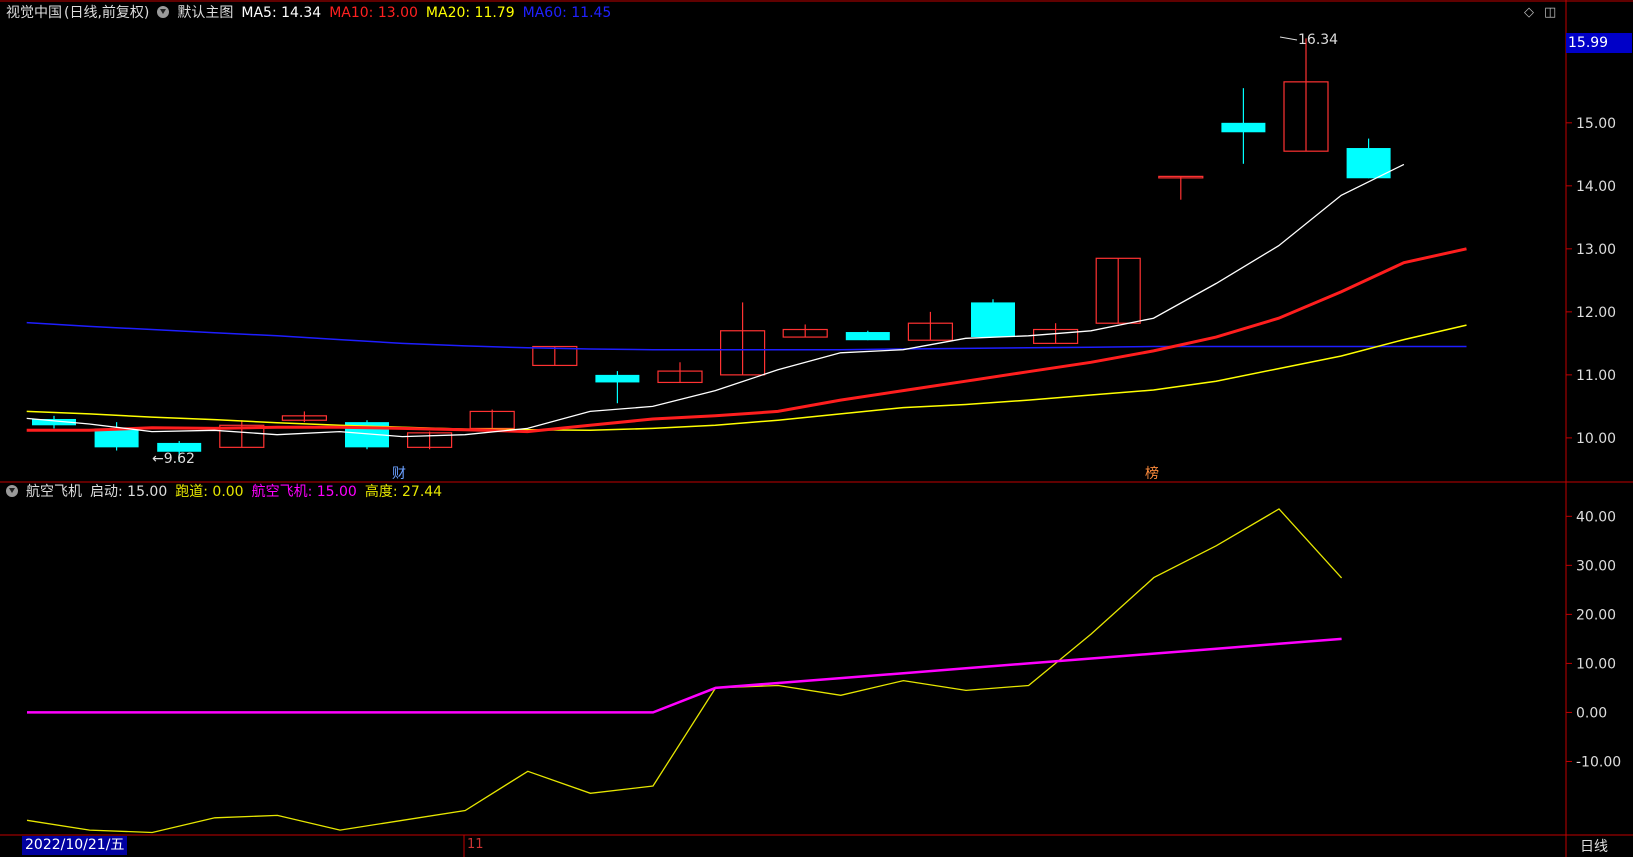  What do you see at coordinates (1599, 43) in the screenshot?
I see `last-price-tag: 15.99` at bounding box center [1599, 43].